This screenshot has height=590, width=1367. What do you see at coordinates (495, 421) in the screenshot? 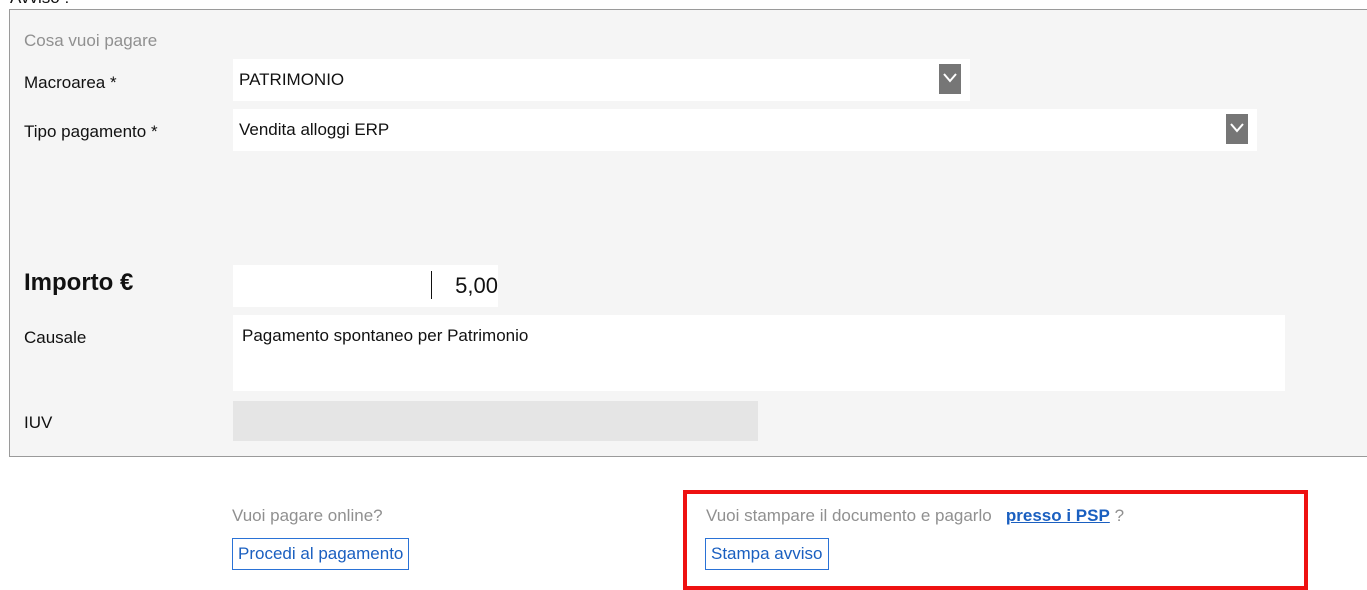
I see `iuv-field` at bounding box center [495, 421].